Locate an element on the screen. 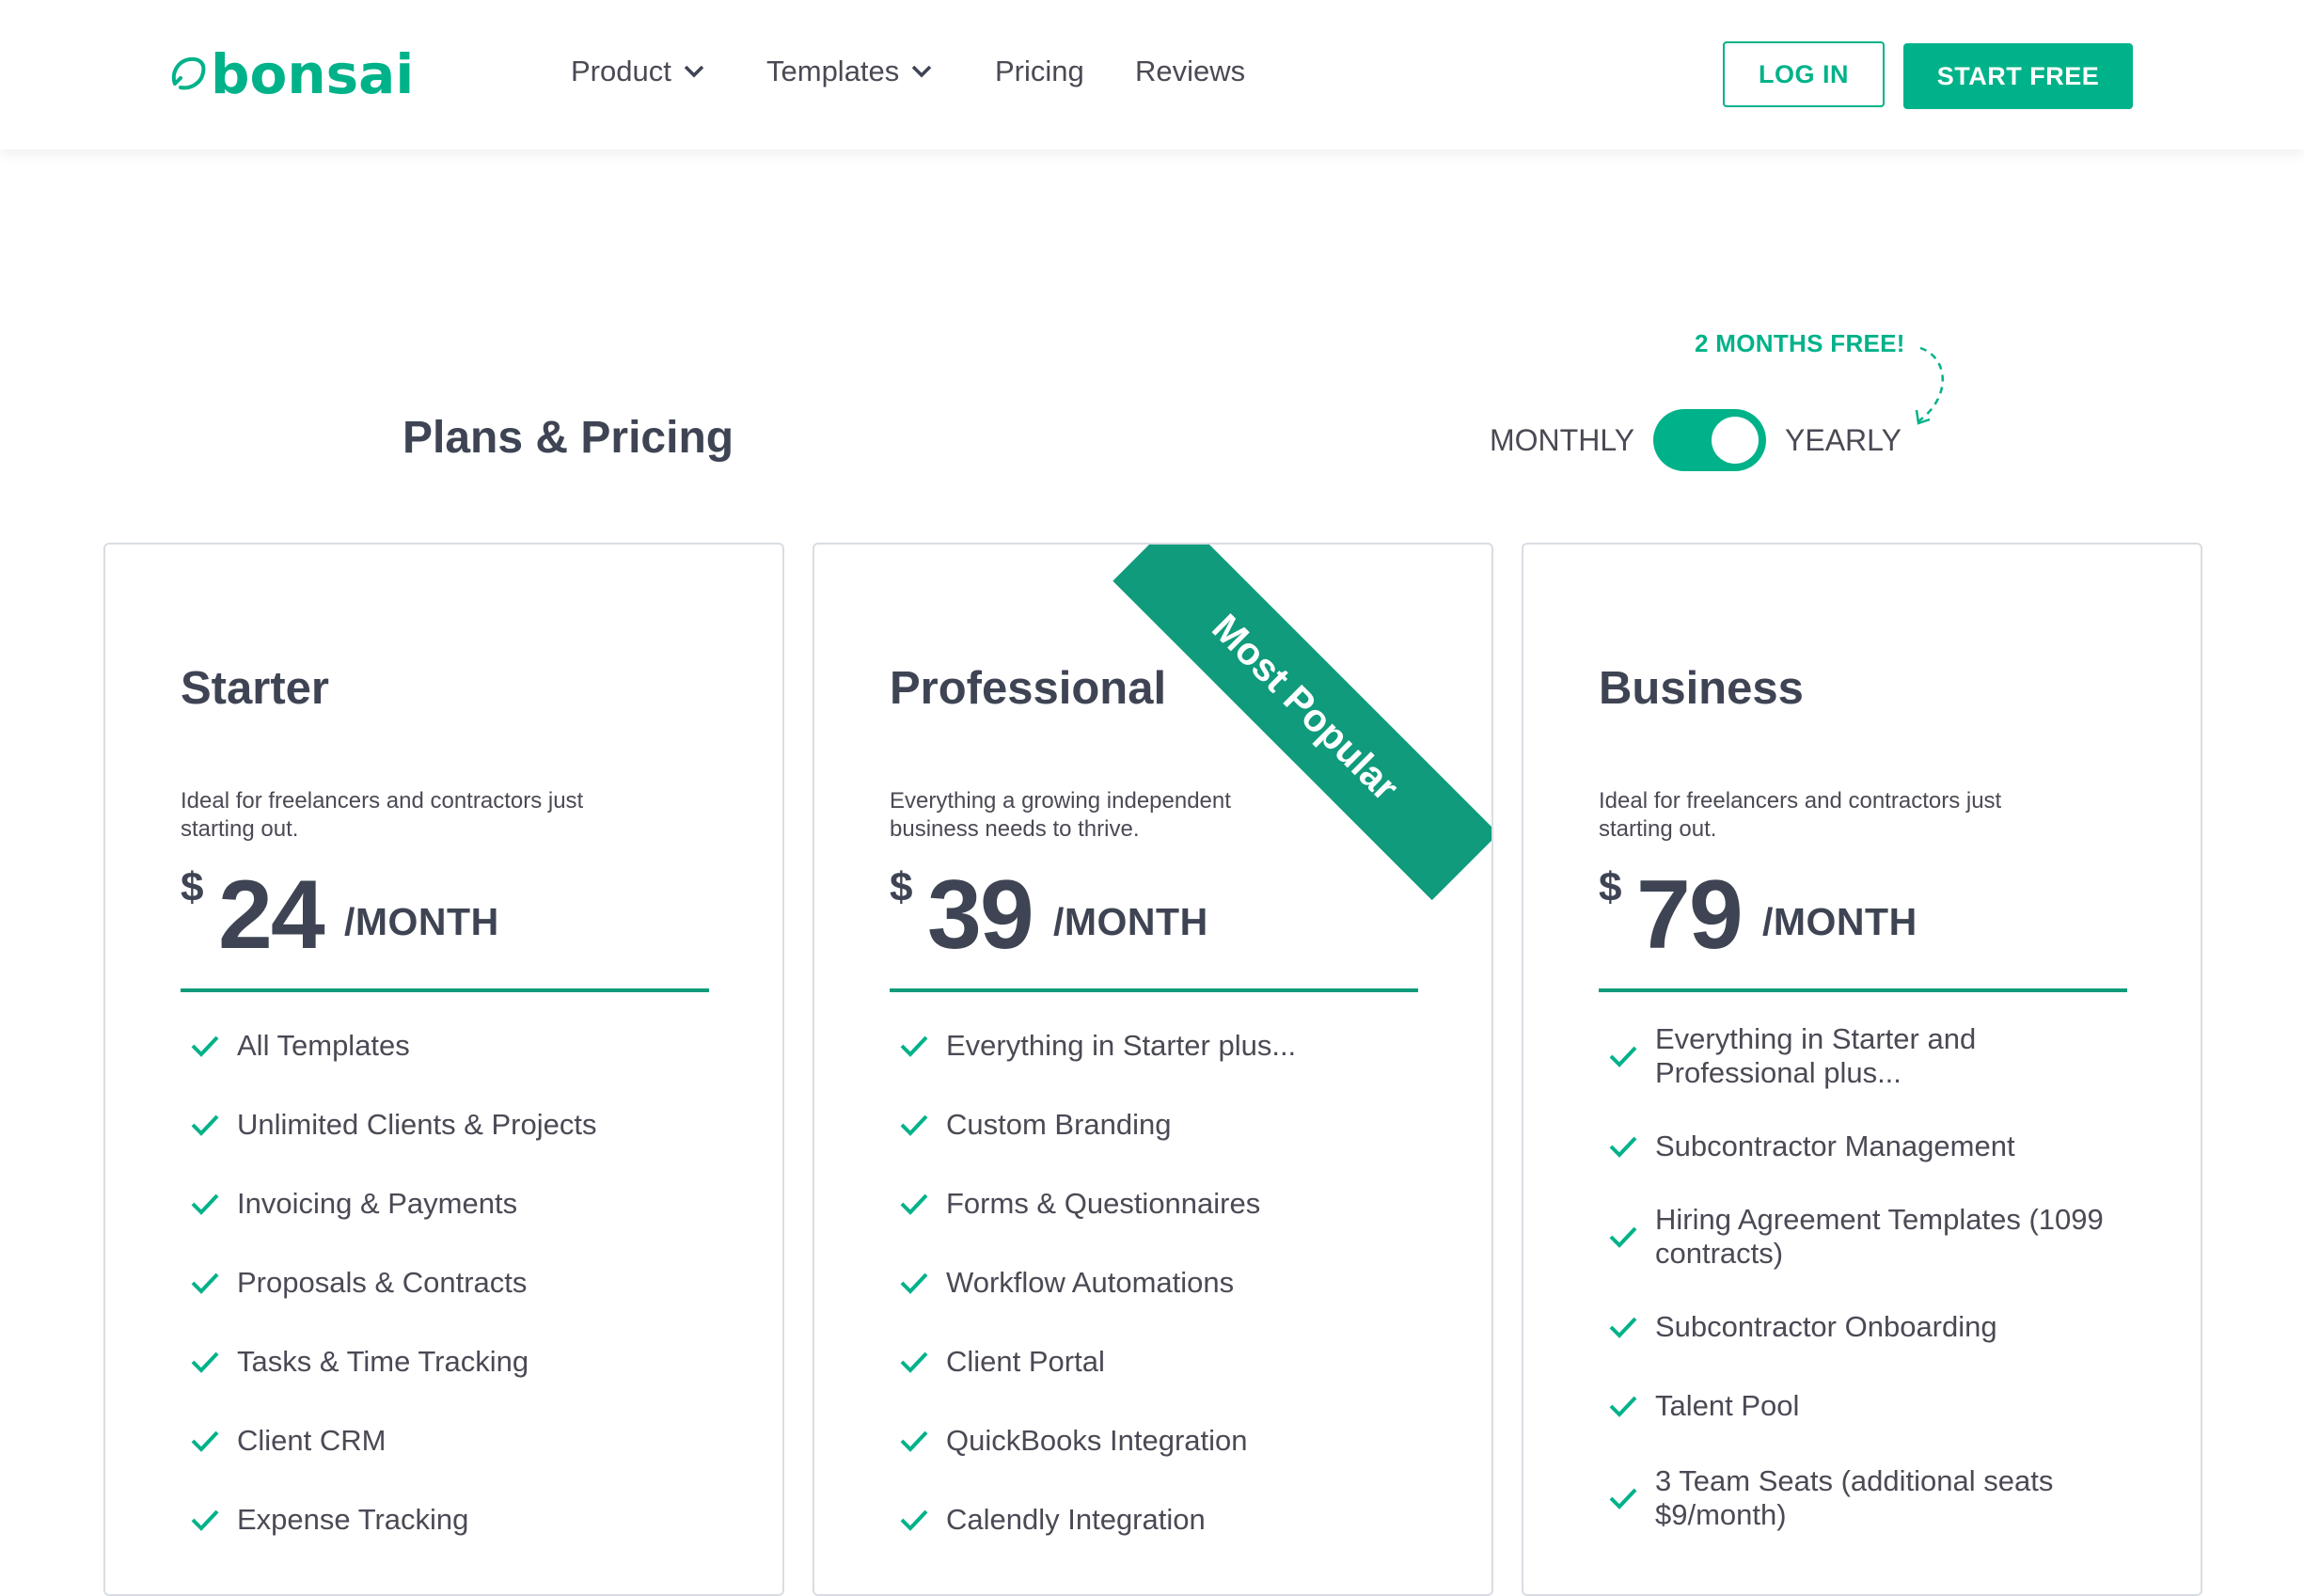 This screenshot has width=2304, height=1596. feature-label: Expense Tracking is located at coordinates (353, 1519).